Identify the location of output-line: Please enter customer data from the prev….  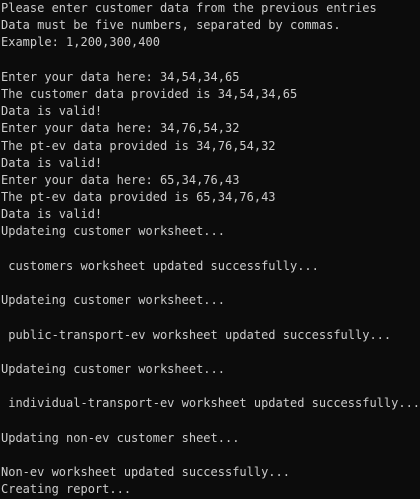
(189, 8).